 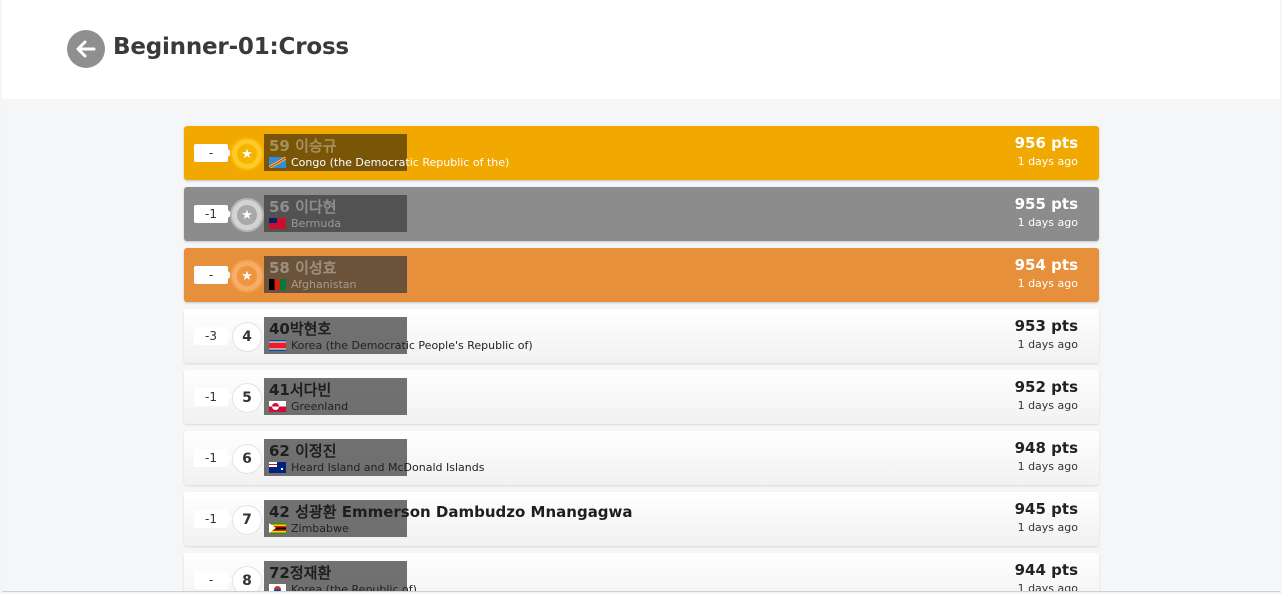 What do you see at coordinates (1046, 448) in the screenshot?
I see `points: 948 pts` at bounding box center [1046, 448].